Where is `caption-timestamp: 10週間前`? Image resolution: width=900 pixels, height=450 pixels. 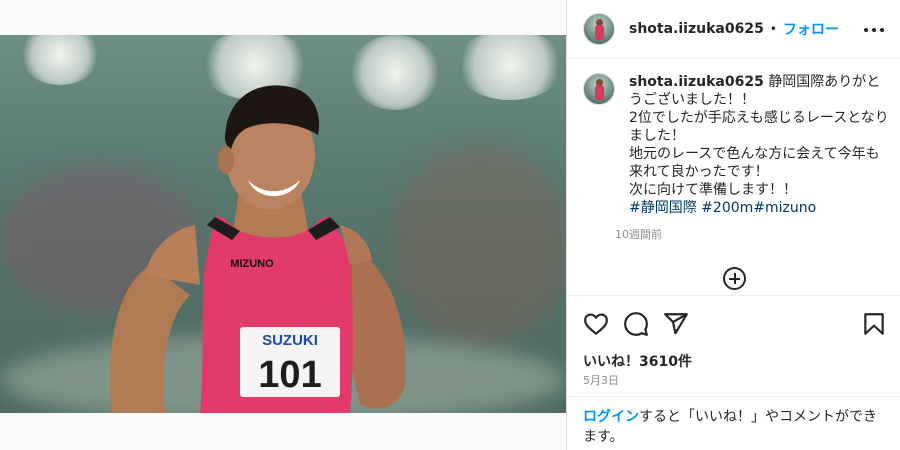 caption-timestamp: 10週間前 is located at coordinates (752, 234).